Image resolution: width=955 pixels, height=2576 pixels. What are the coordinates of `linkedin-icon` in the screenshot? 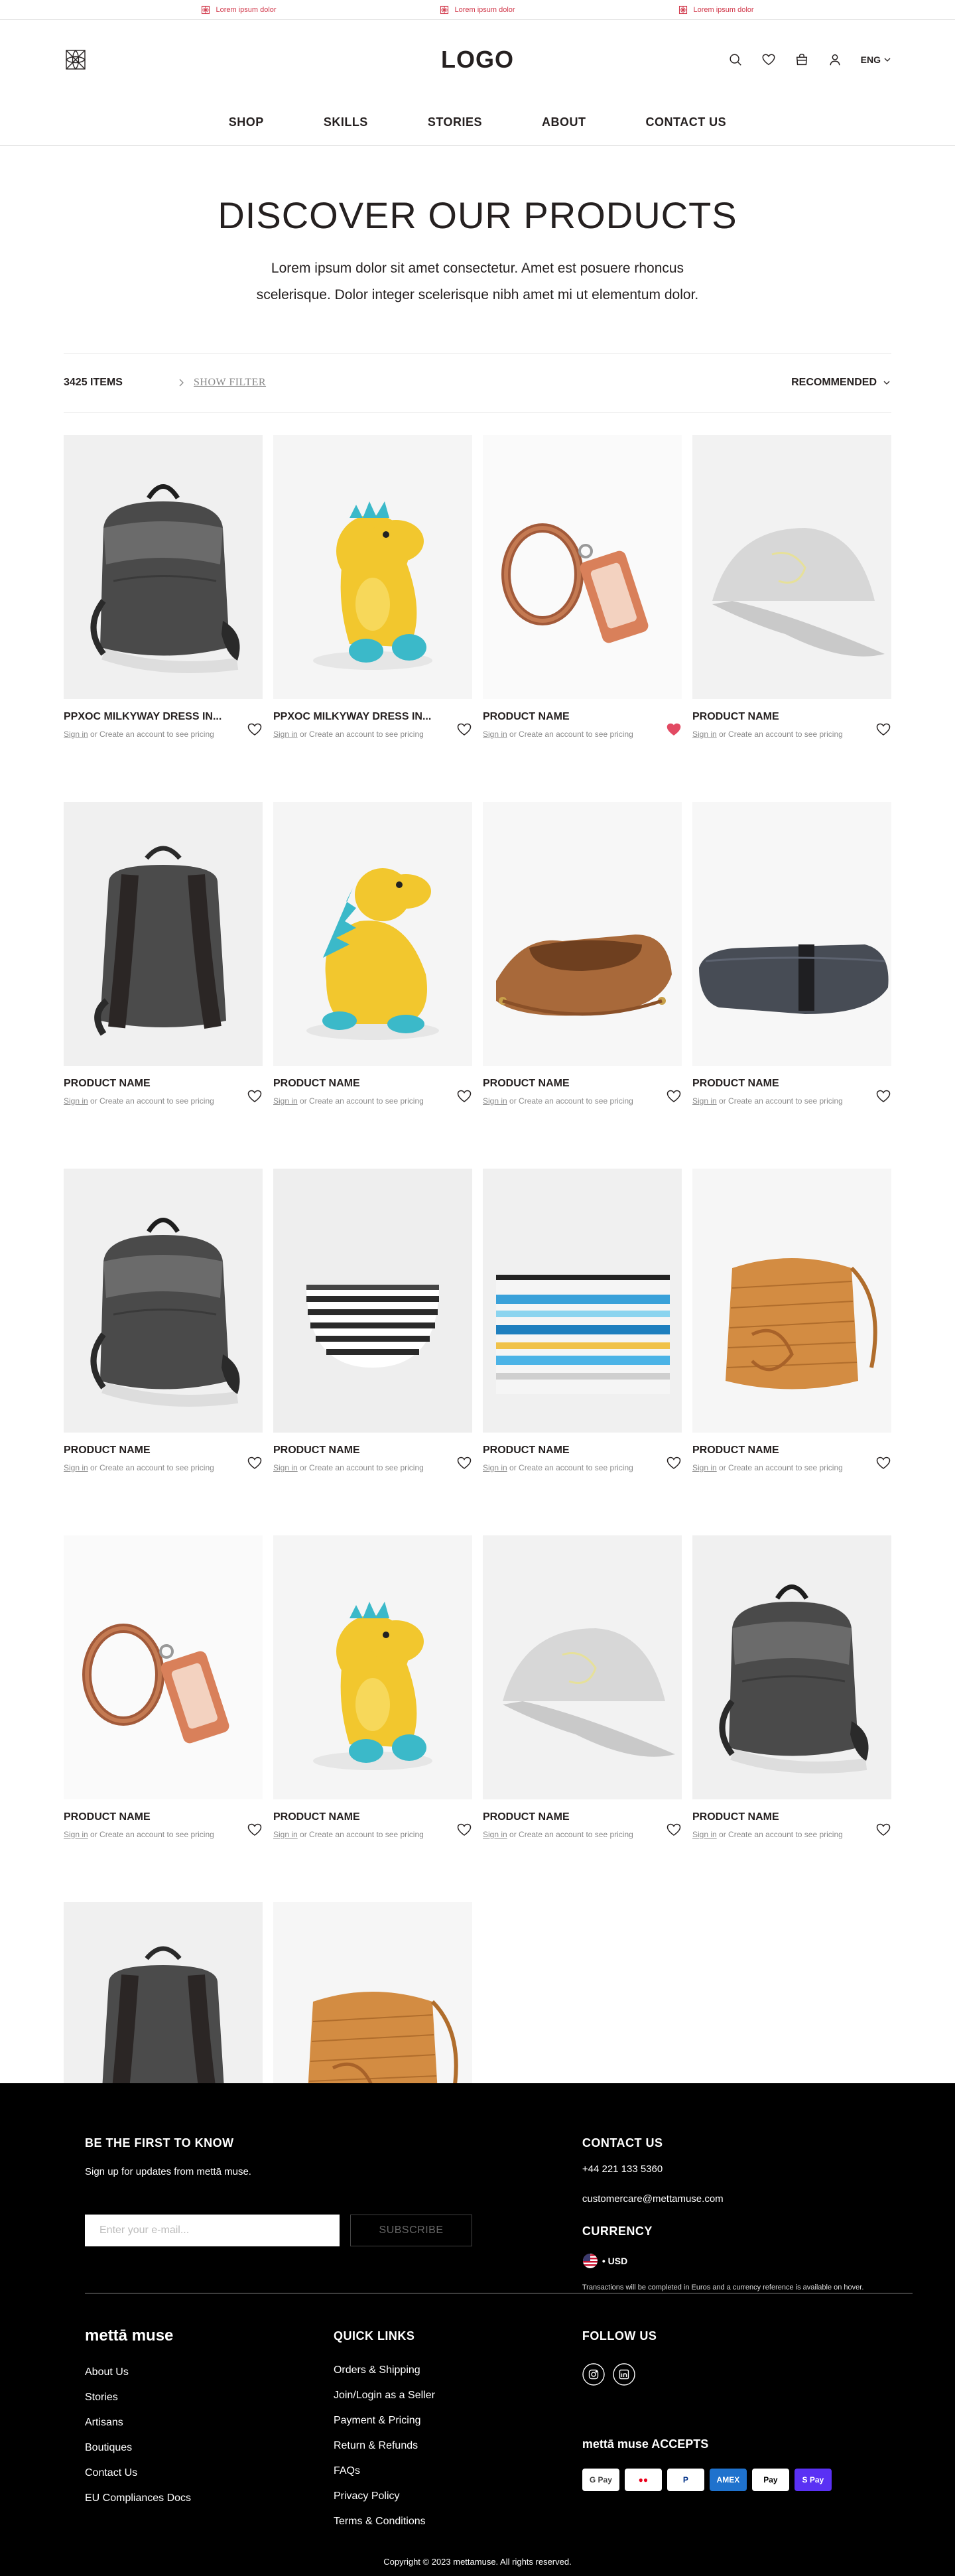 It's located at (624, 2375).